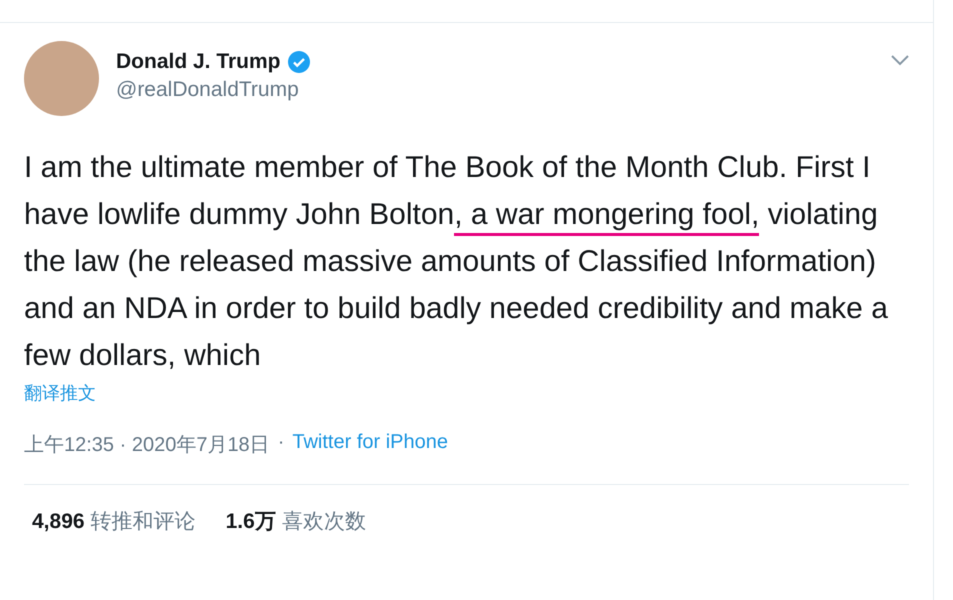 This screenshot has width=953, height=600. Describe the element at coordinates (198, 62) in the screenshot. I see `author-name: Donald J. Trump` at that location.